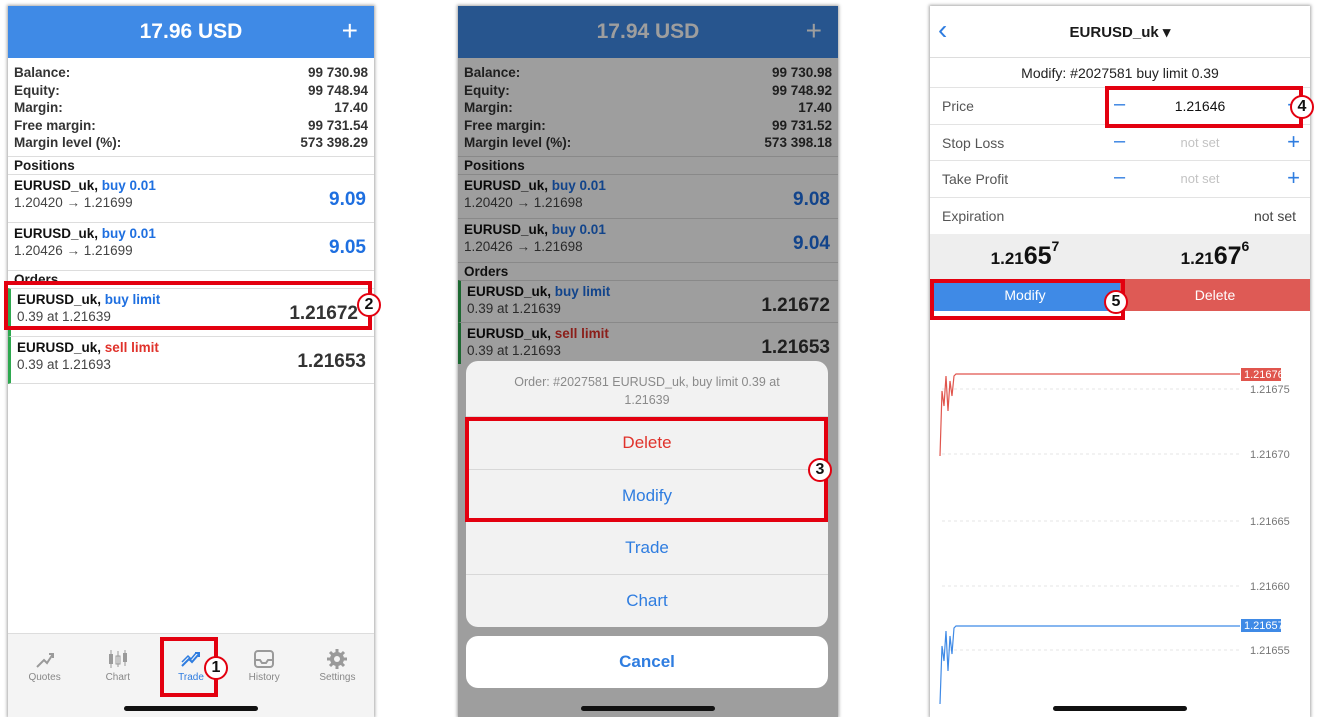 This screenshot has width=1320, height=717. What do you see at coordinates (1293, 142) in the screenshot?
I see `stop-loss-increase-button: +` at bounding box center [1293, 142].